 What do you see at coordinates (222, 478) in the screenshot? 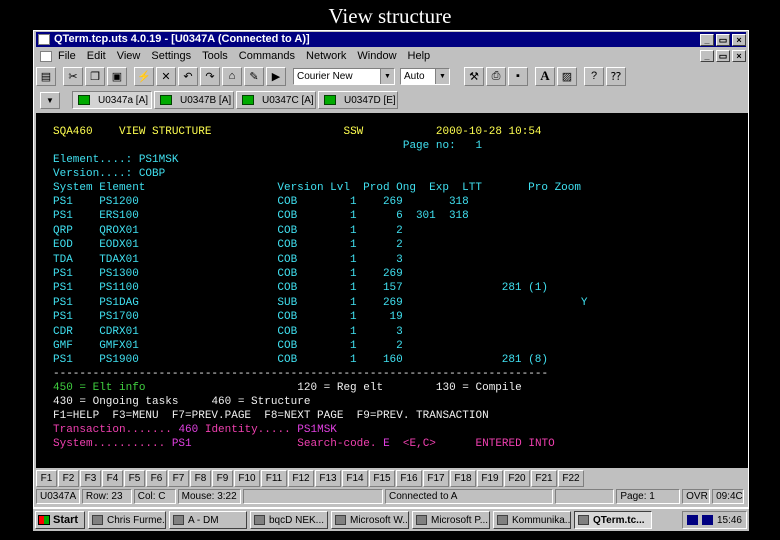
I see `fkey-f9: F9` at bounding box center [222, 478].